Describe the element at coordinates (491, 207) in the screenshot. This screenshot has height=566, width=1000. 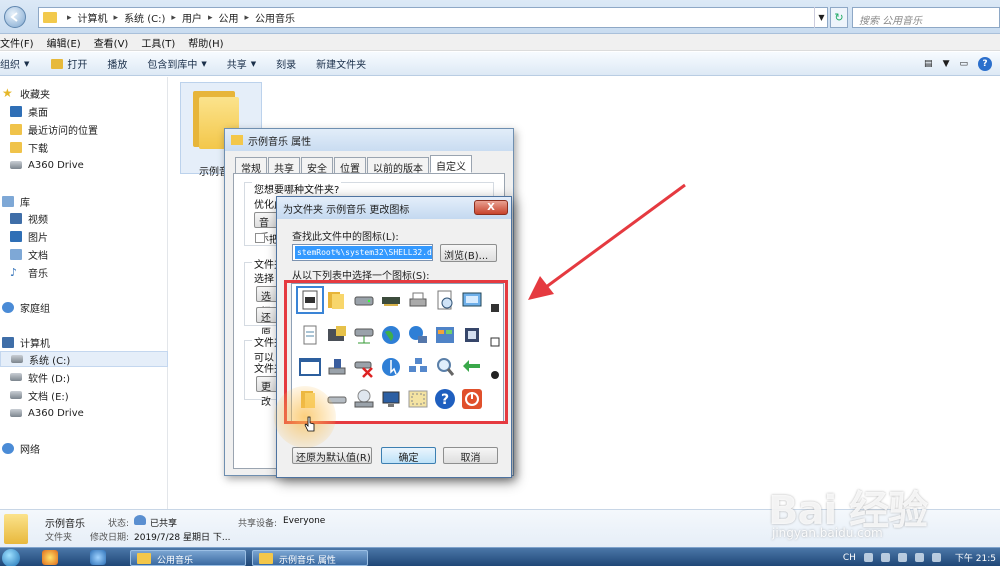
I see `close-button: X` at that location.